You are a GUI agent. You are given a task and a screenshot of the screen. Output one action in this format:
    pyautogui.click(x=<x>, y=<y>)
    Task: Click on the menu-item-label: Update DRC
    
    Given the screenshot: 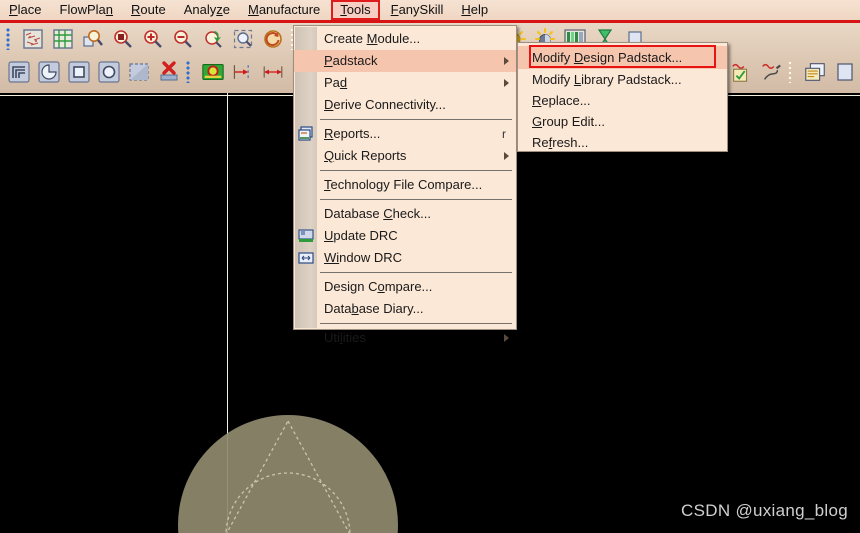 What is the action you would take?
    pyautogui.click(x=361, y=235)
    